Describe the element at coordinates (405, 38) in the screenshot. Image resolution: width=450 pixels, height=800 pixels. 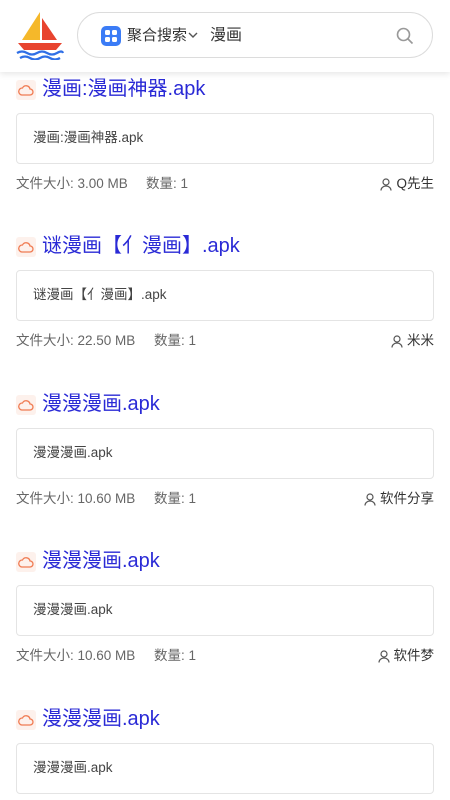
I see `search-icon` at that location.